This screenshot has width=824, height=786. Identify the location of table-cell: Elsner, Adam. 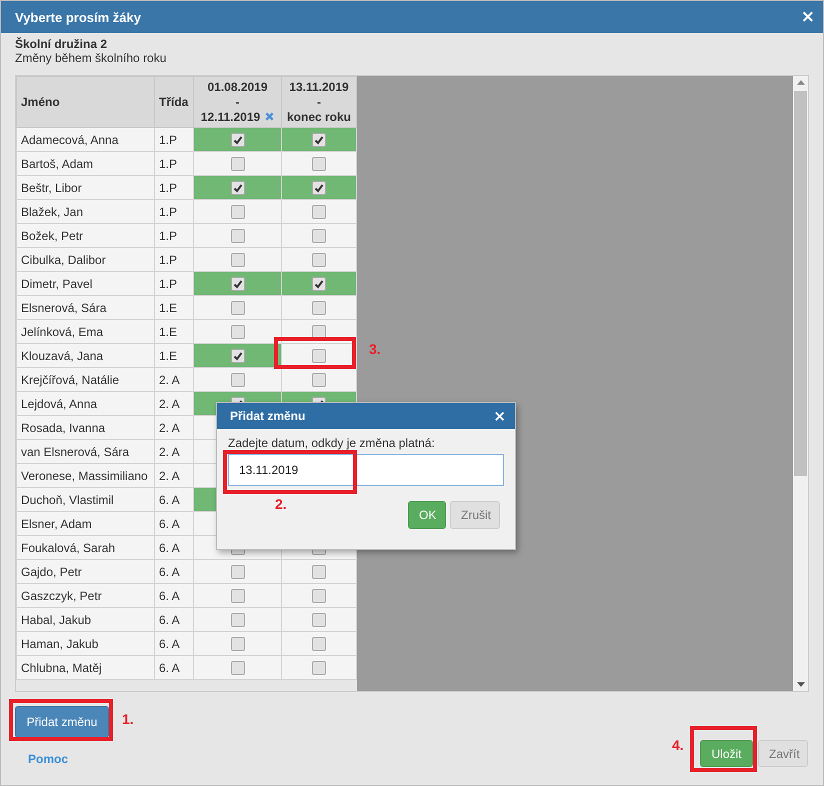
(85, 524).